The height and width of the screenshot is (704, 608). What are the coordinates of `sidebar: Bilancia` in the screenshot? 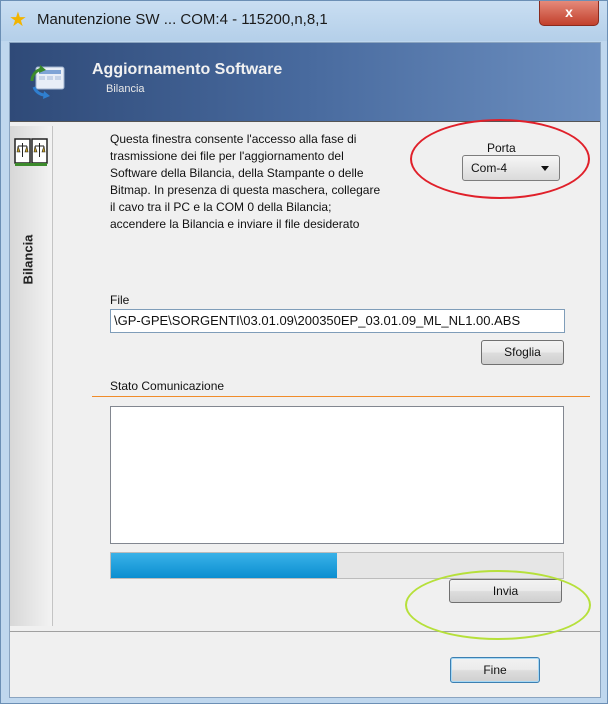 It's located at (31, 376).